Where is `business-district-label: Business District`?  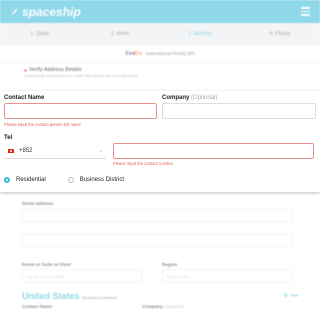
business-district-label: Business District is located at coordinates (102, 180).